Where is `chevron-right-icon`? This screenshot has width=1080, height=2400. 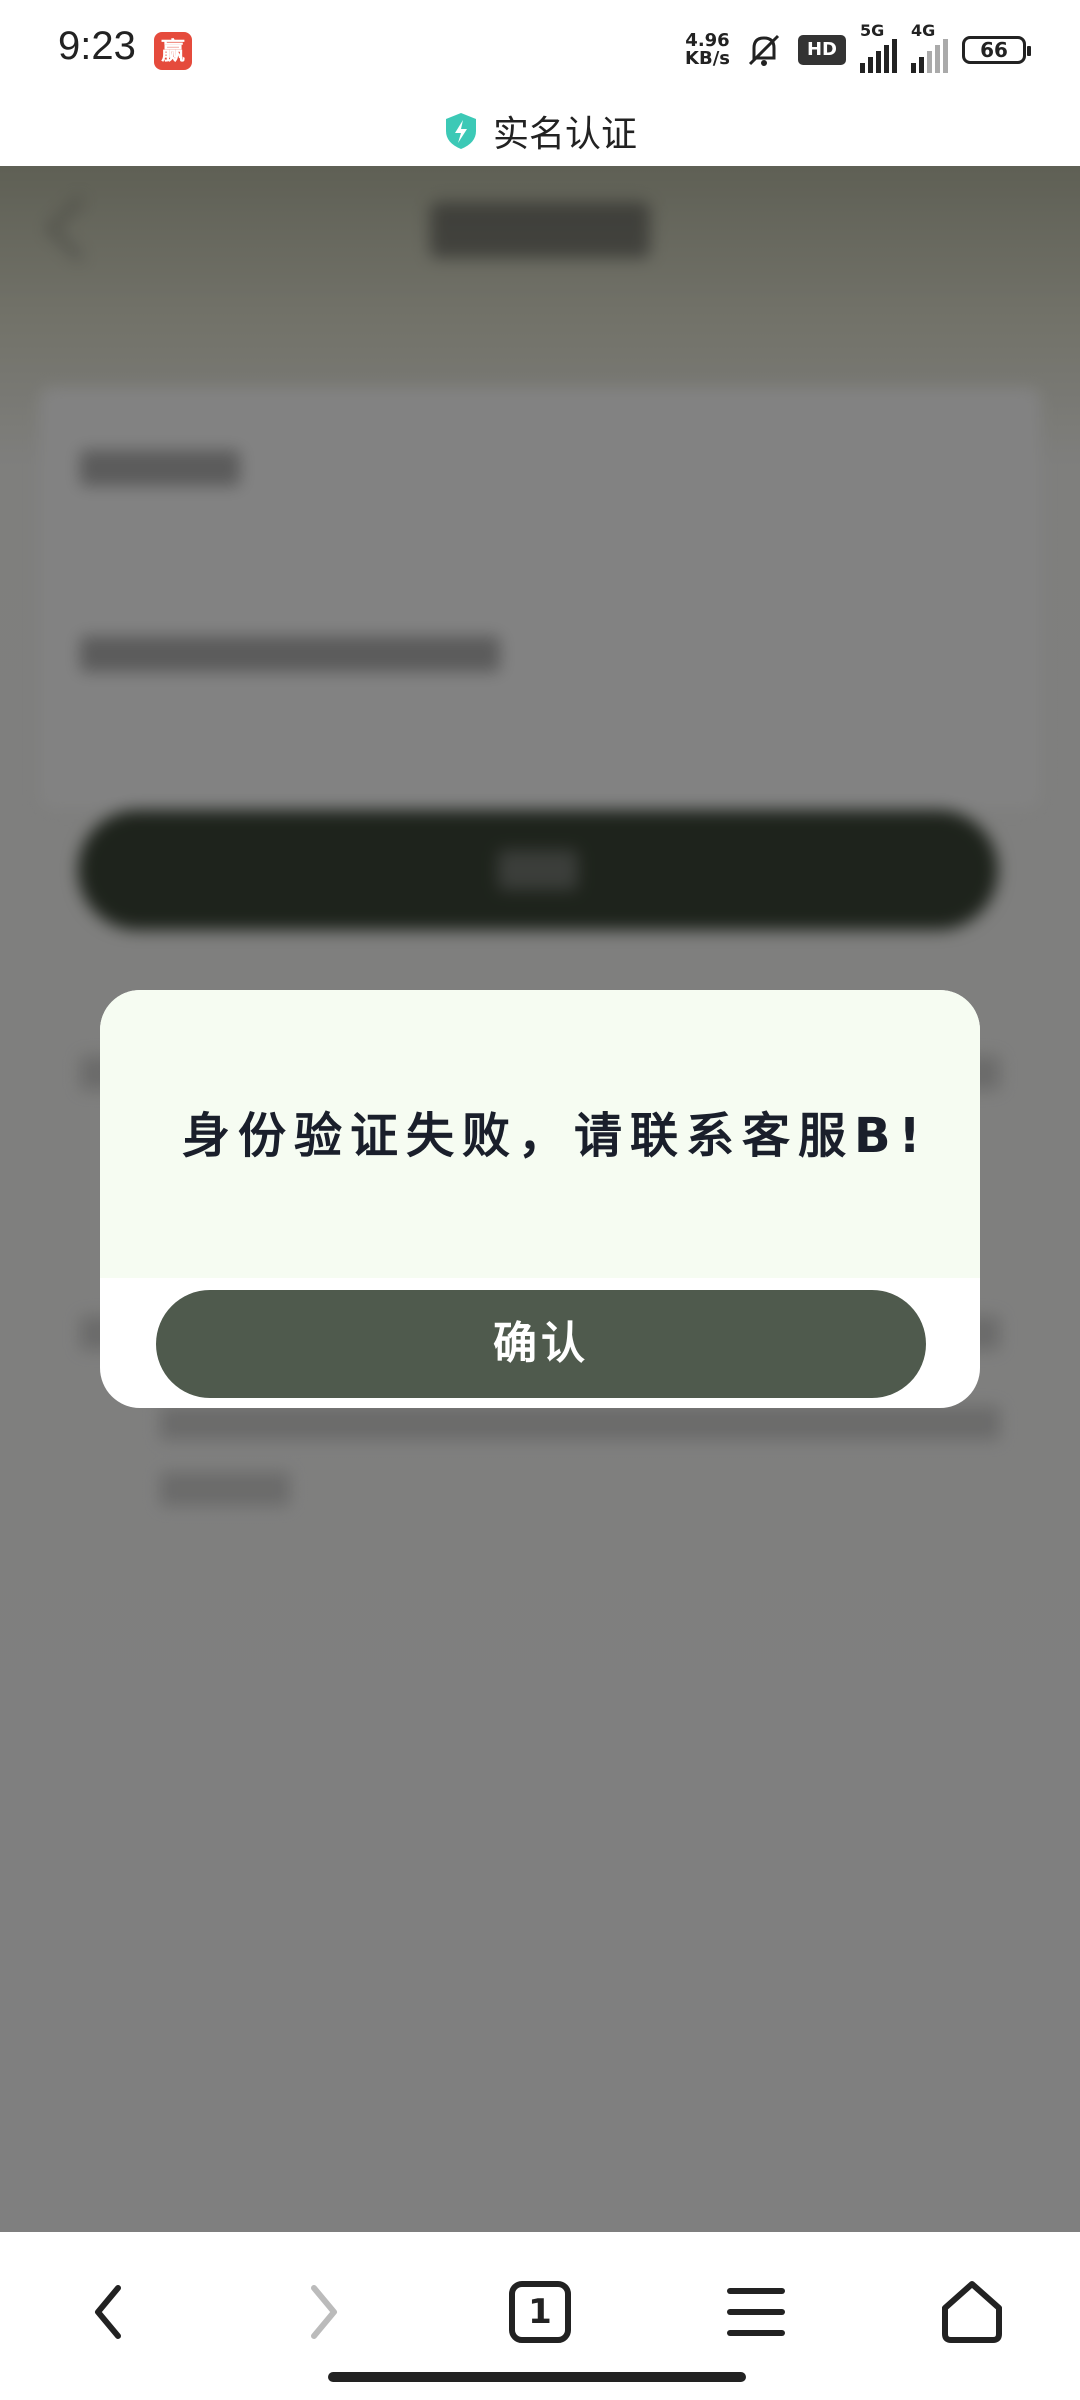 chevron-right-icon is located at coordinates (324, 2312).